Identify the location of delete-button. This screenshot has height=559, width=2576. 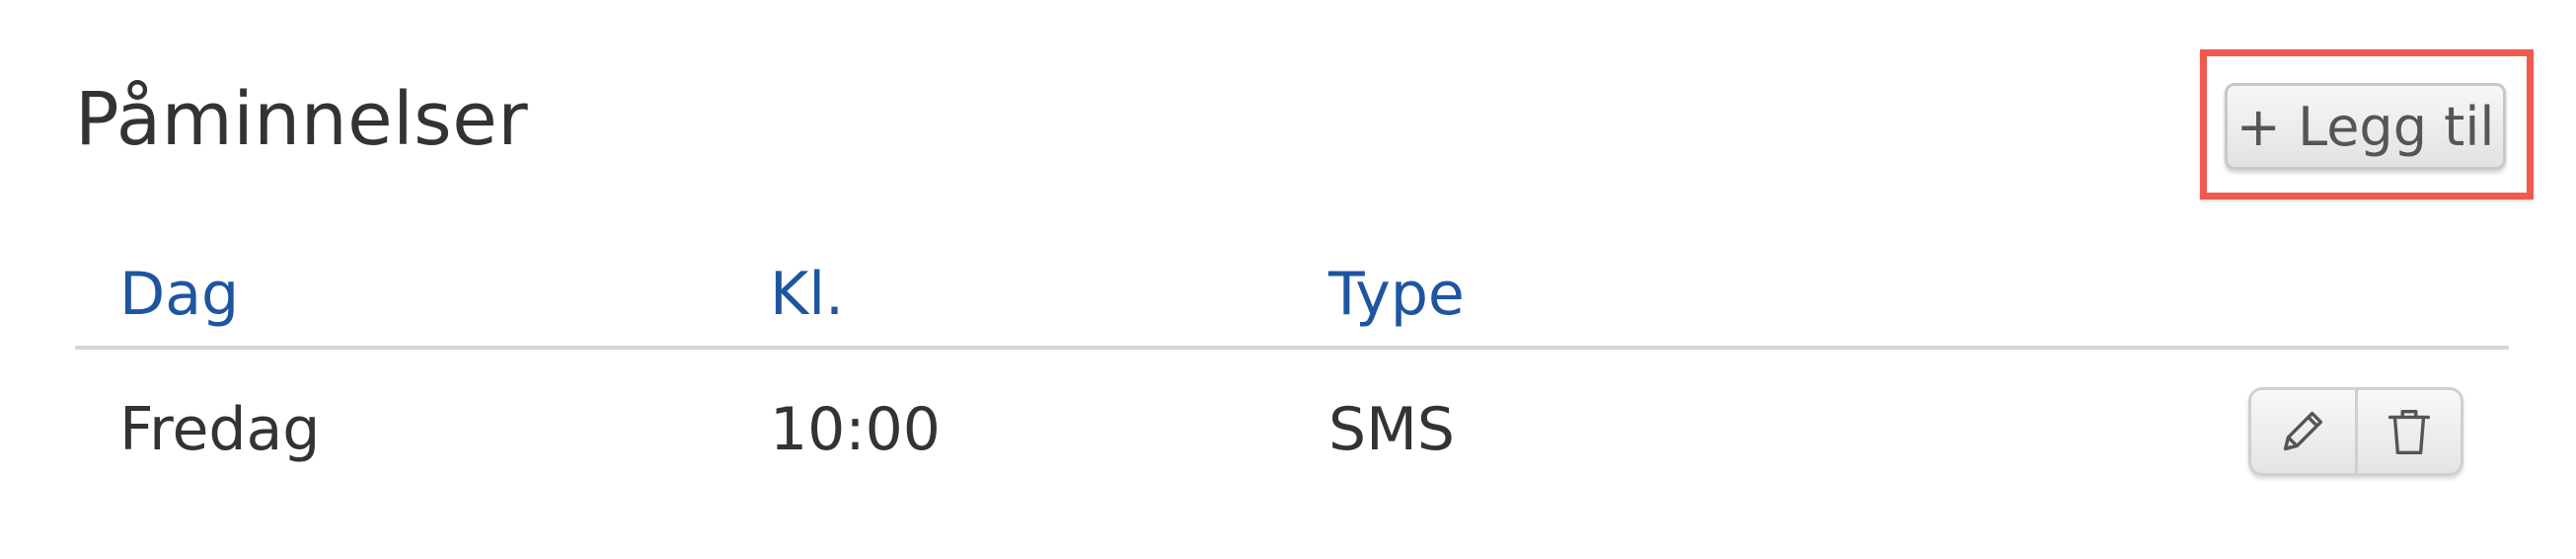
(2408, 431).